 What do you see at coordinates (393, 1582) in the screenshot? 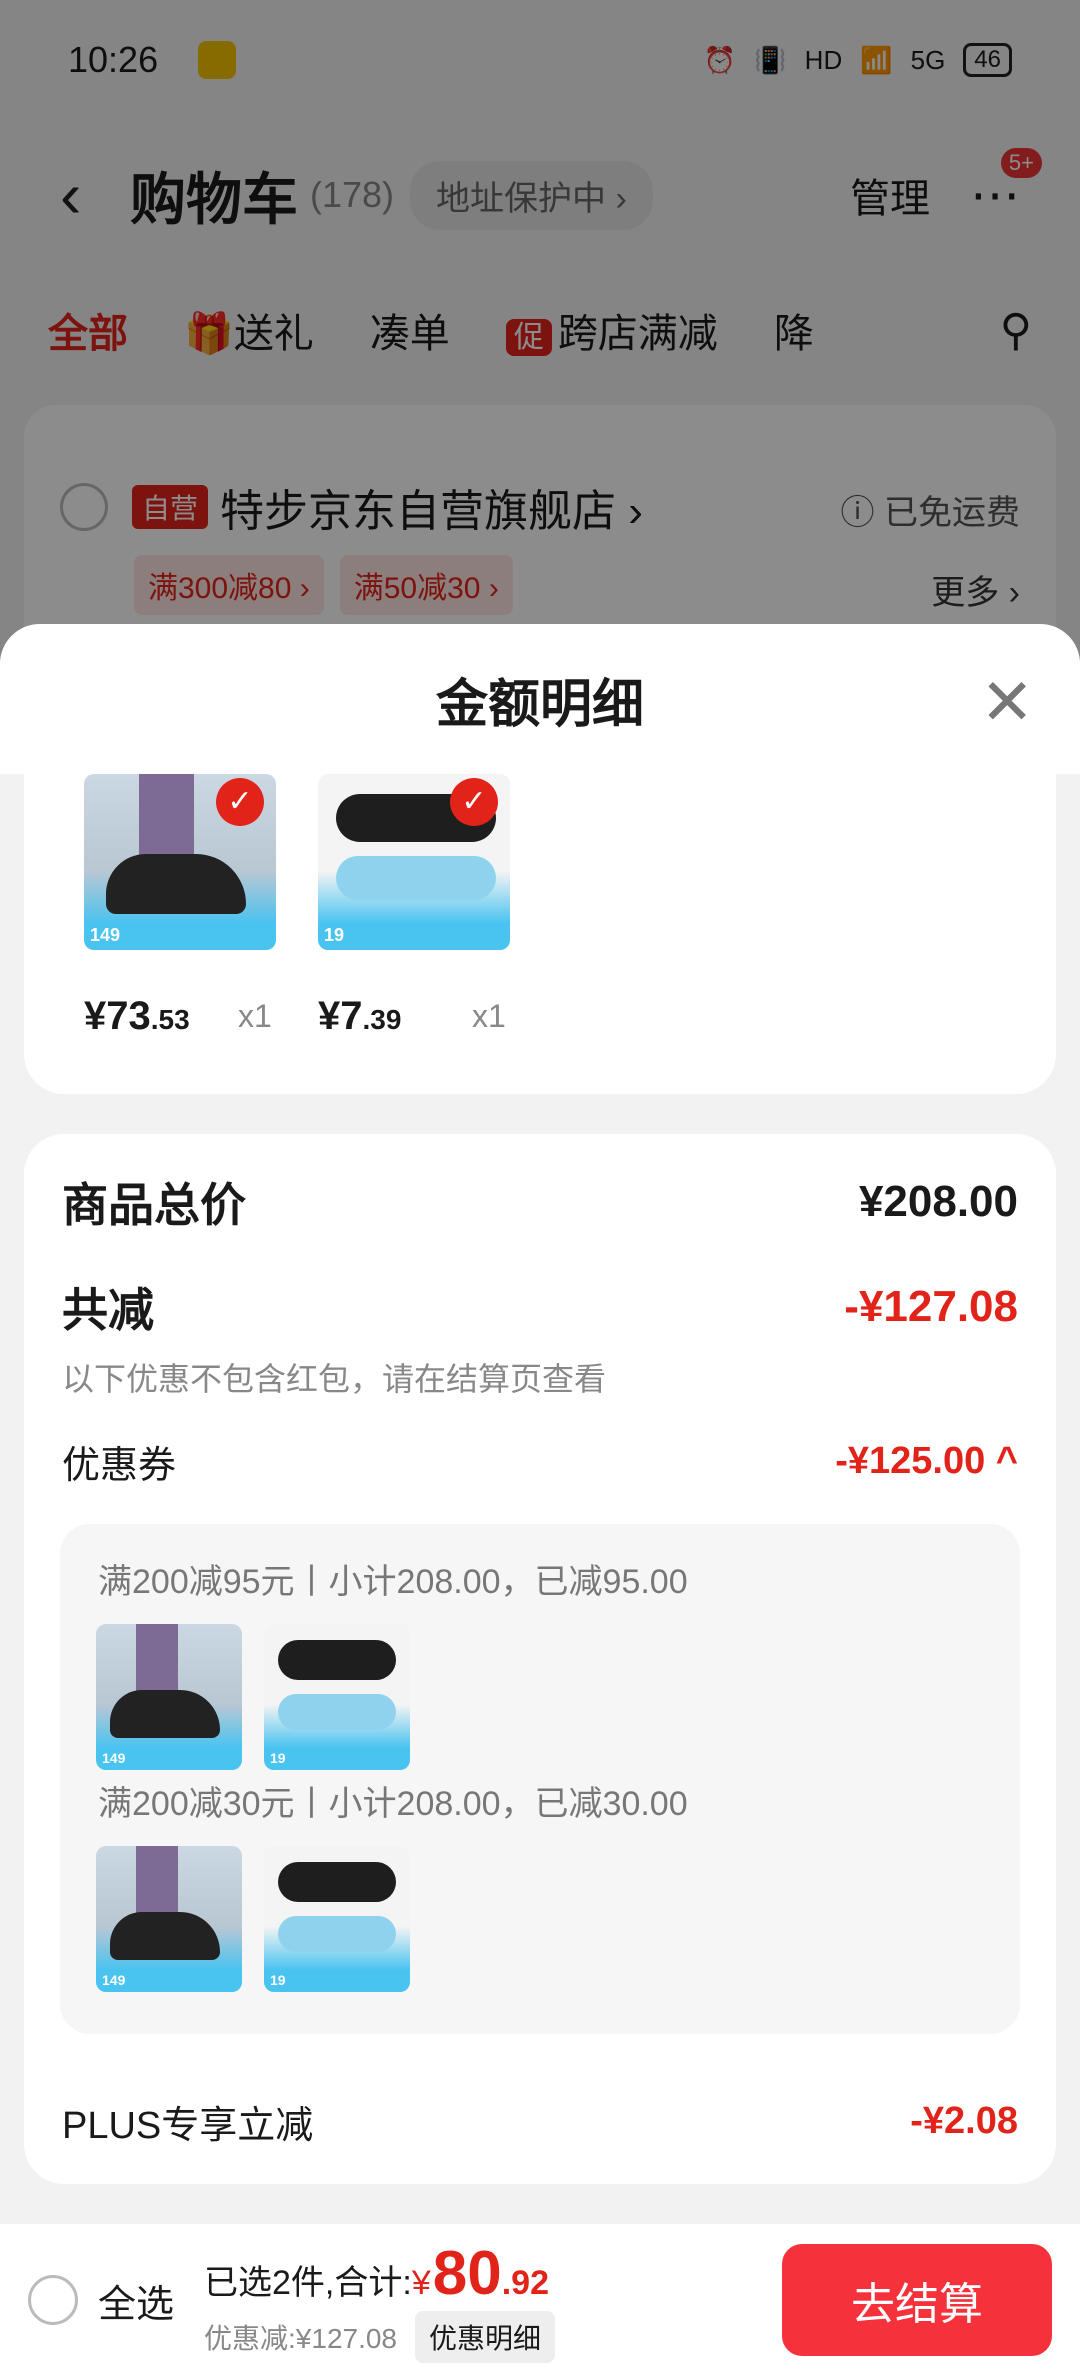
I see `coupon-line: 满200减95元丨小计208.00，已减95.00` at bounding box center [393, 1582].